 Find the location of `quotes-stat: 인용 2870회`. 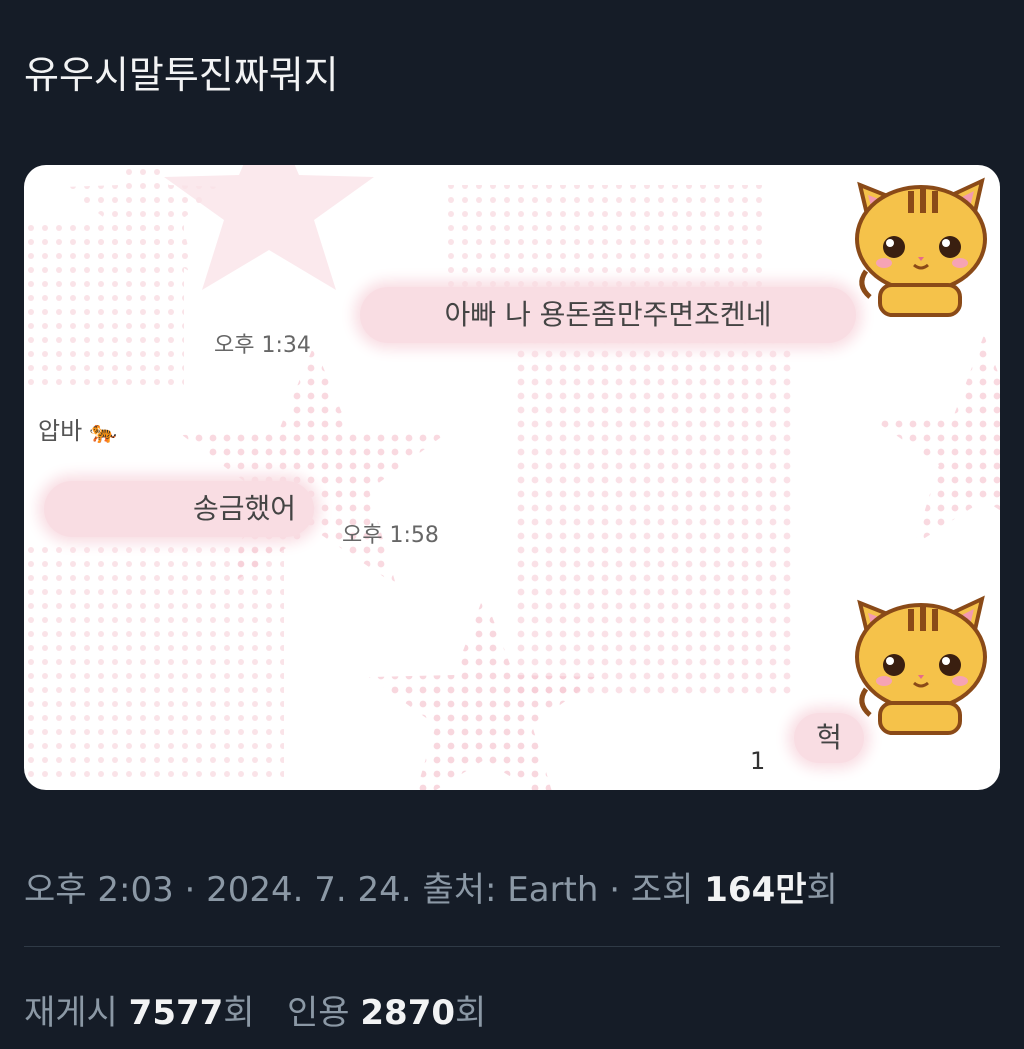

quotes-stat: 인용 2870회 is located at coordinates (386, 1013).